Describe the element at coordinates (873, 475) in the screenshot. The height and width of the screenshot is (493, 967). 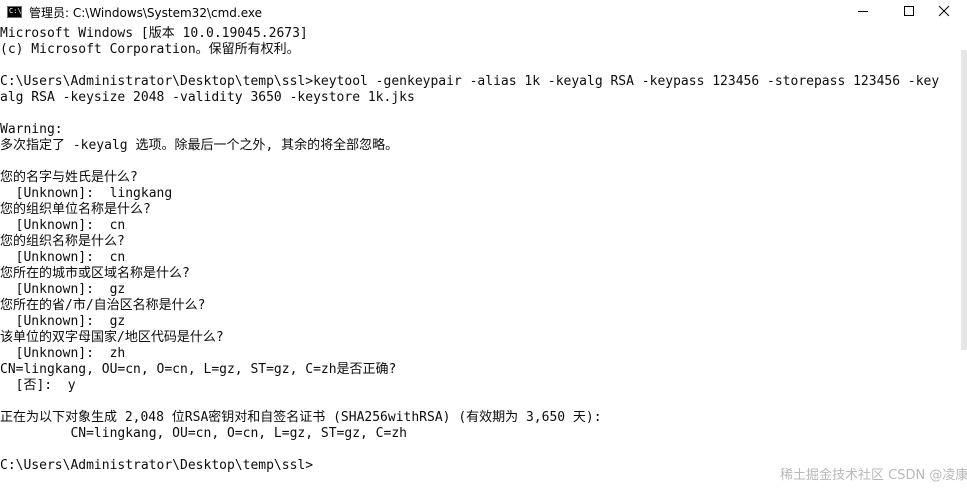
I see `watermark-text: 稀土掘金技术社区 CSDN @凌康ACG` at that location.